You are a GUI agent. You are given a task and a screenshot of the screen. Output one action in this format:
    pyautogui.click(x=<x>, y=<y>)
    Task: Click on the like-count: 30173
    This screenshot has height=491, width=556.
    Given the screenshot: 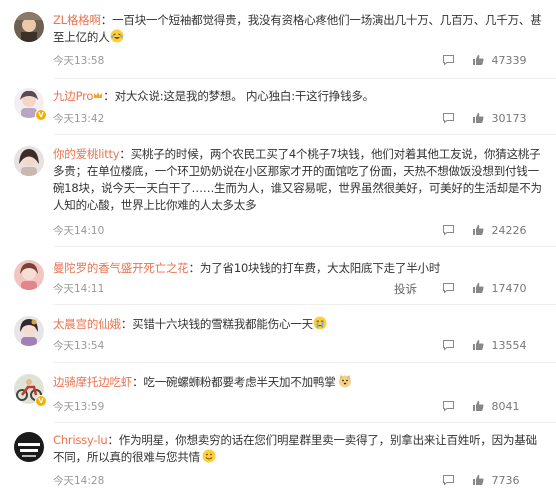 What is the action you would take?
    pyautogui.click(x=509, y=118)
    